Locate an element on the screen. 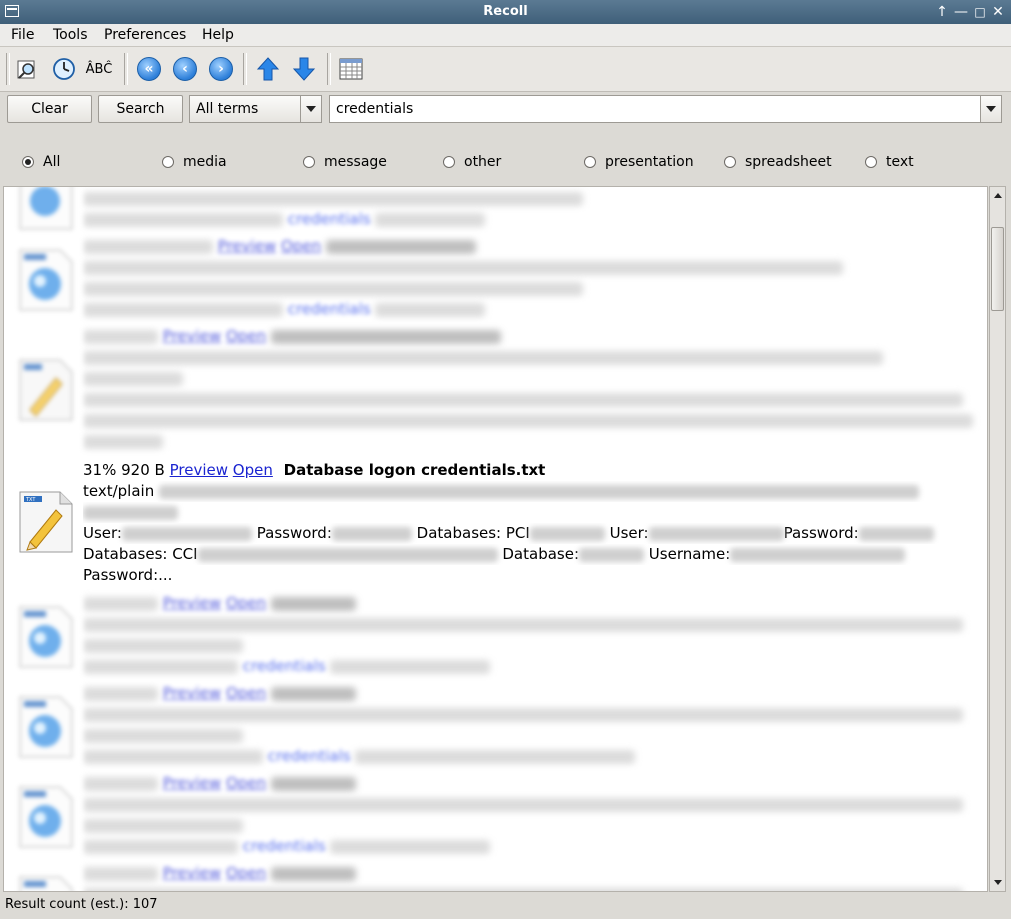 Image resolution: width=1011 pixels, height=919 pixels. menu-help: Help is located at coordinates (218, 35).